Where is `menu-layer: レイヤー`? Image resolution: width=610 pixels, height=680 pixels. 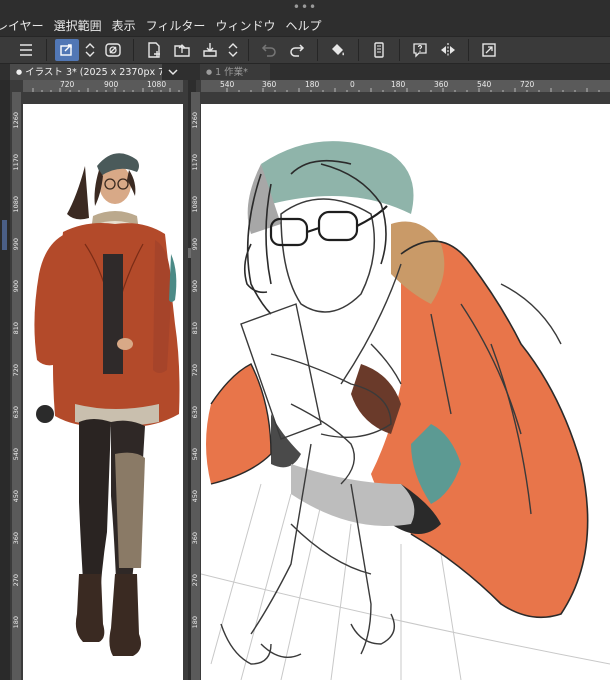 menu-layer: レイヤー is located at coordinates (27, 25).